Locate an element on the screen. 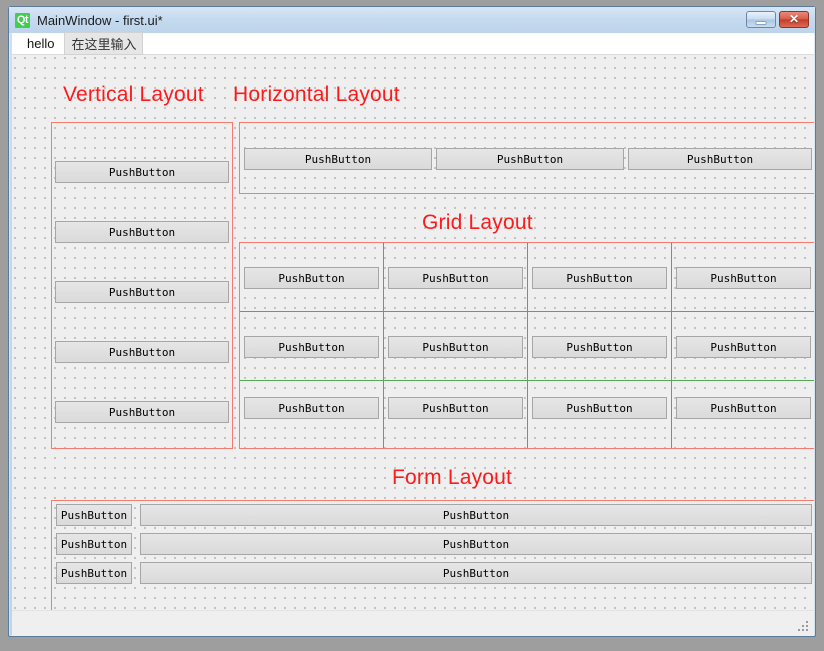 The height and width of the screenshot is (651, 824). grid-button-r1c4: PushButton is located at coordinates (743, 278).